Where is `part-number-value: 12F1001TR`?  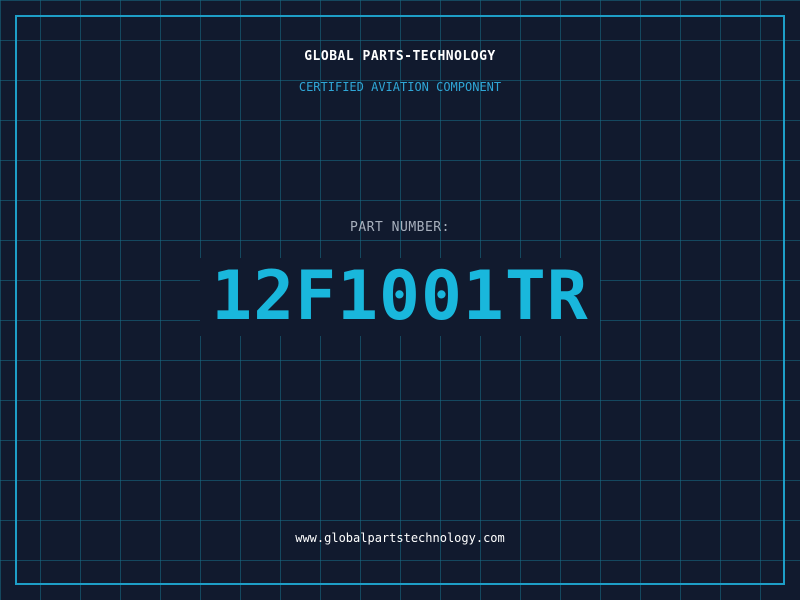
part-number-value: 12F1001TR is located at coordinates (400, 297).